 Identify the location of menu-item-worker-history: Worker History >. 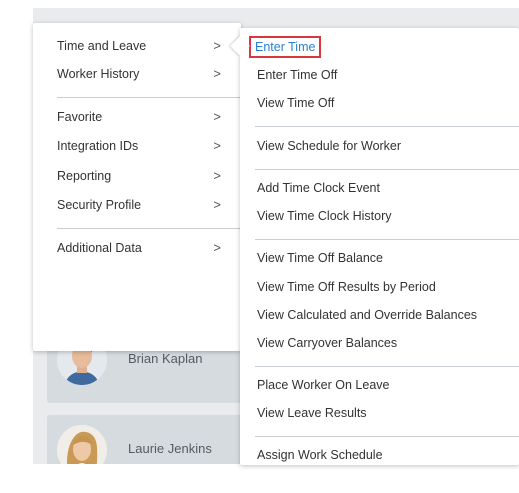
(145, 75).